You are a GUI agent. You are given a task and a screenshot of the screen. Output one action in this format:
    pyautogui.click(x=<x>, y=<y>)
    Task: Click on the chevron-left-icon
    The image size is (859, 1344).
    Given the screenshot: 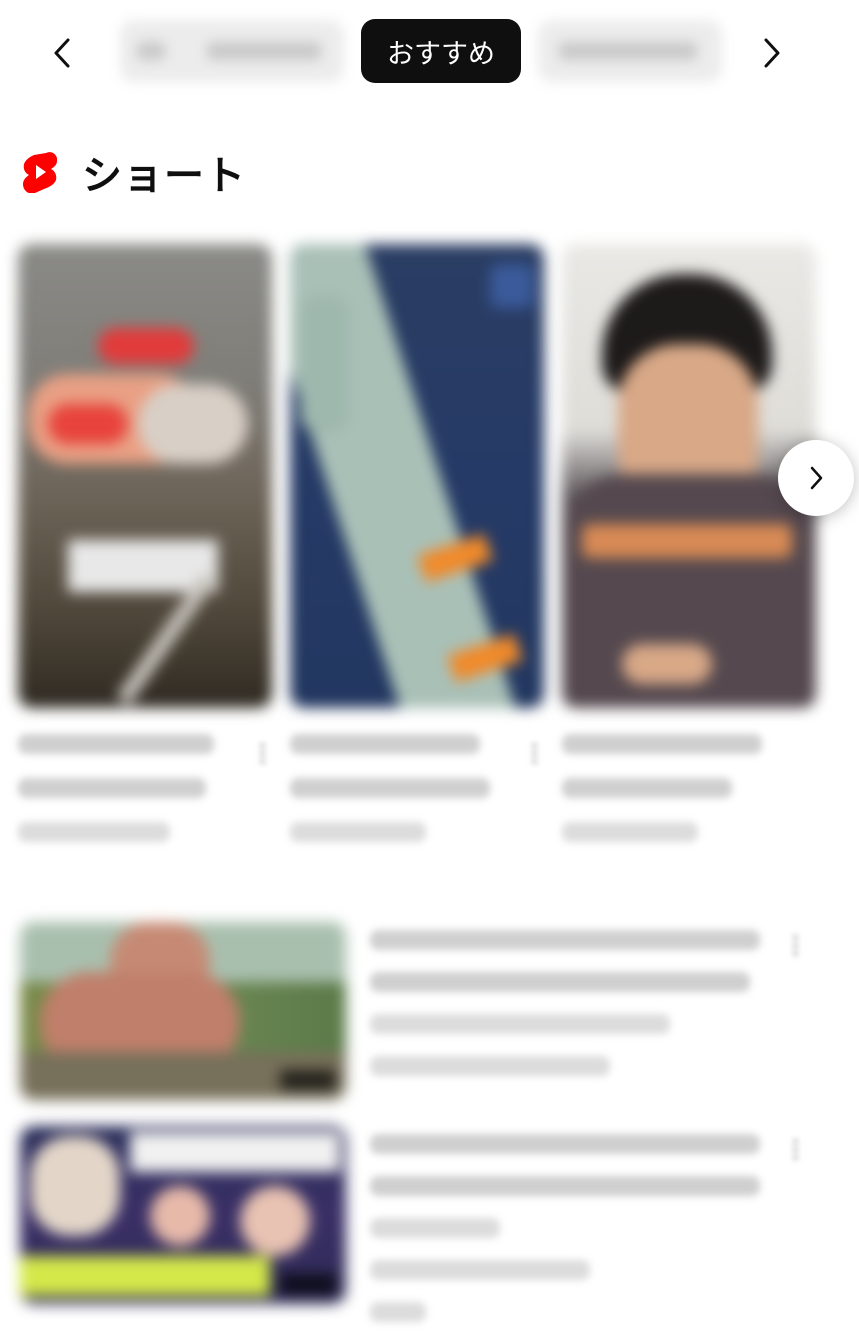 What is the action you would take?
    pyautogui.click(x=62, y=53)
    